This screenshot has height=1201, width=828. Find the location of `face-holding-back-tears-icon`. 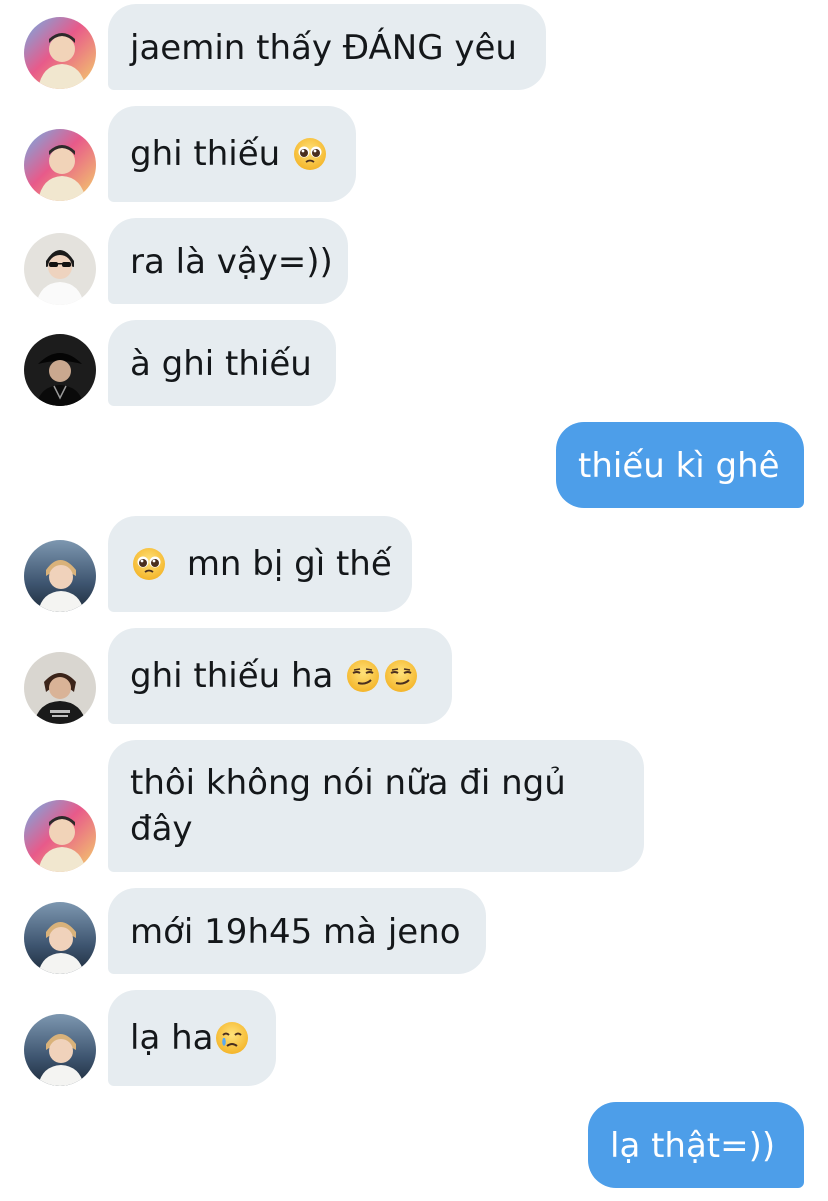

face-holding-back-tears-icon is located at coordinates (232, 1038).